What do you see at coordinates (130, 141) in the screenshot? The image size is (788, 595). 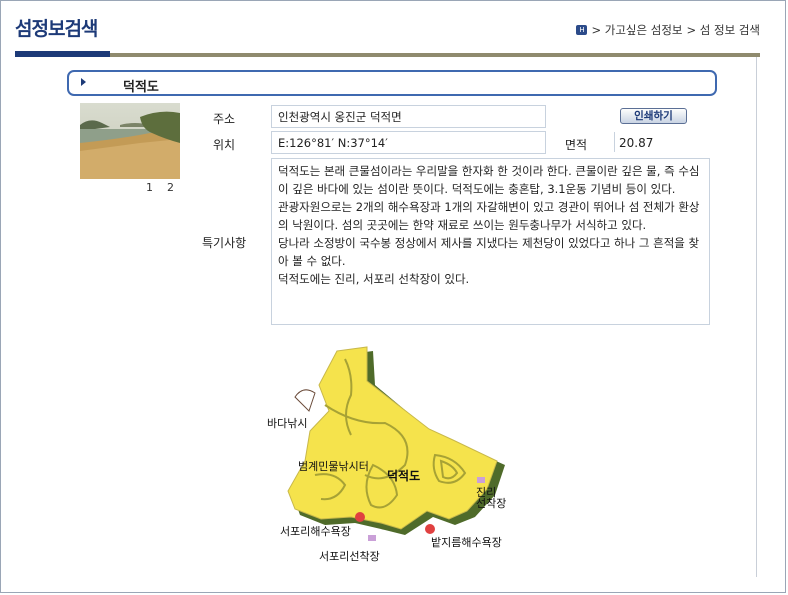 I see `island-photo` at bounding box center [130, 141].